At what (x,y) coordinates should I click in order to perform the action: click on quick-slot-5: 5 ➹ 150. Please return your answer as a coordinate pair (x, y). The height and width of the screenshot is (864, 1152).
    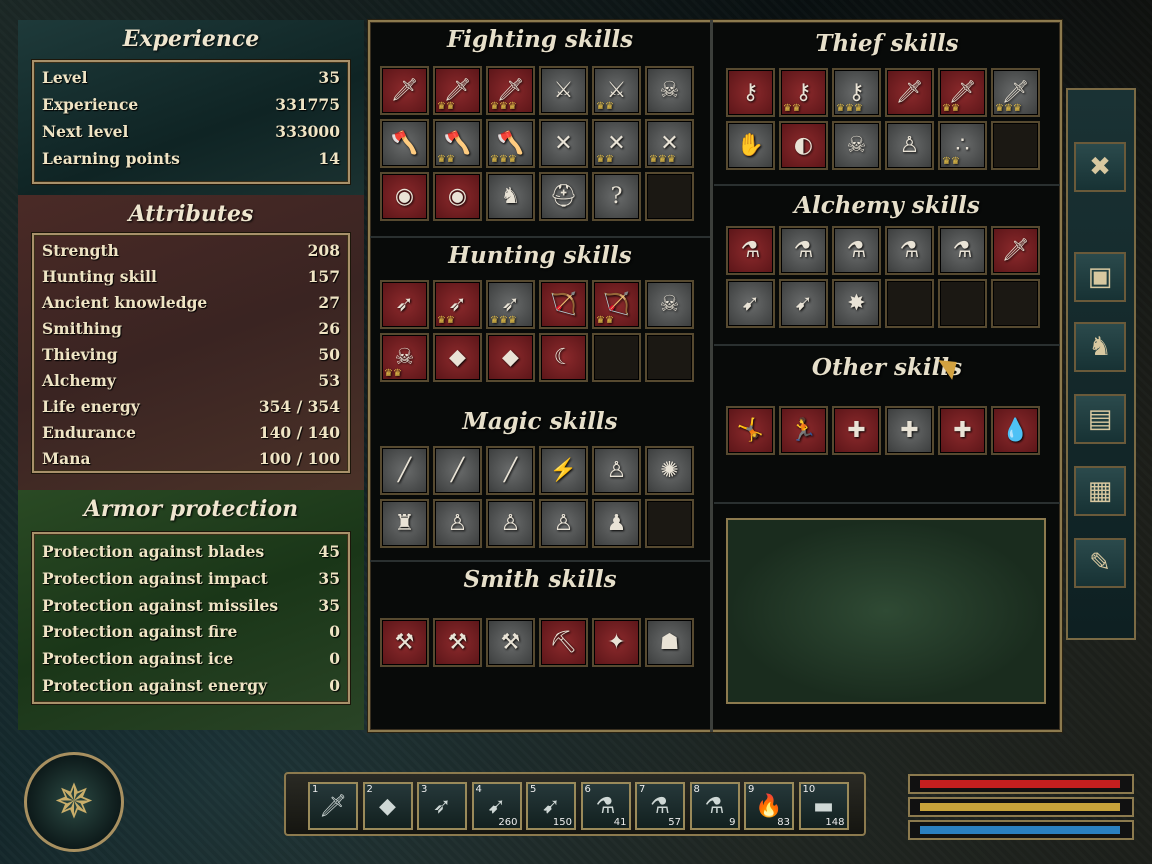
    Looking at the image, I should click on (551, 806).